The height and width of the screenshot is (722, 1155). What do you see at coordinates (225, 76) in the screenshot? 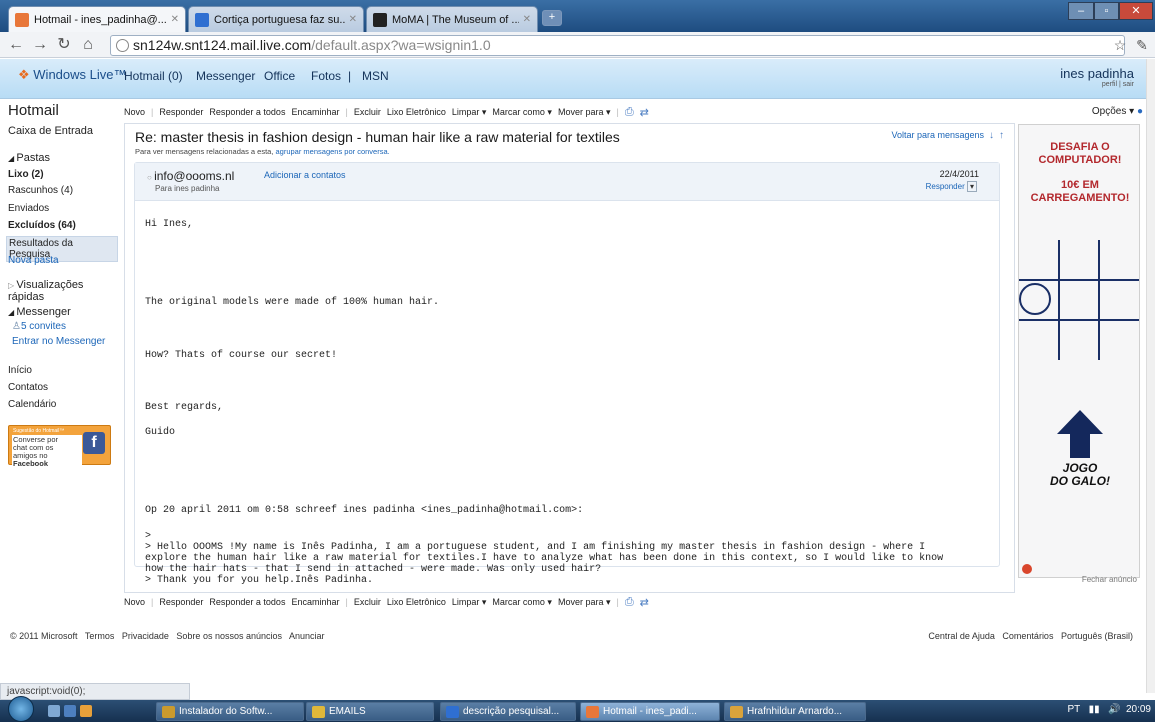
I see `nav-messenger: Messenger` at bounding box center [225, 76].